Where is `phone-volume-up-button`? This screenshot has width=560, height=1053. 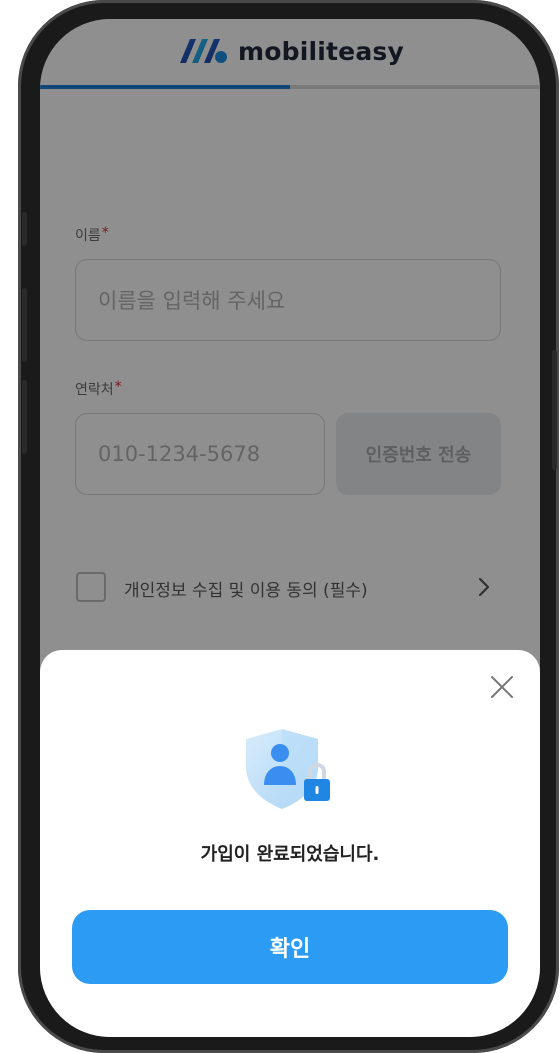 phone-volume-up-button is located at coordinates (24, 325).